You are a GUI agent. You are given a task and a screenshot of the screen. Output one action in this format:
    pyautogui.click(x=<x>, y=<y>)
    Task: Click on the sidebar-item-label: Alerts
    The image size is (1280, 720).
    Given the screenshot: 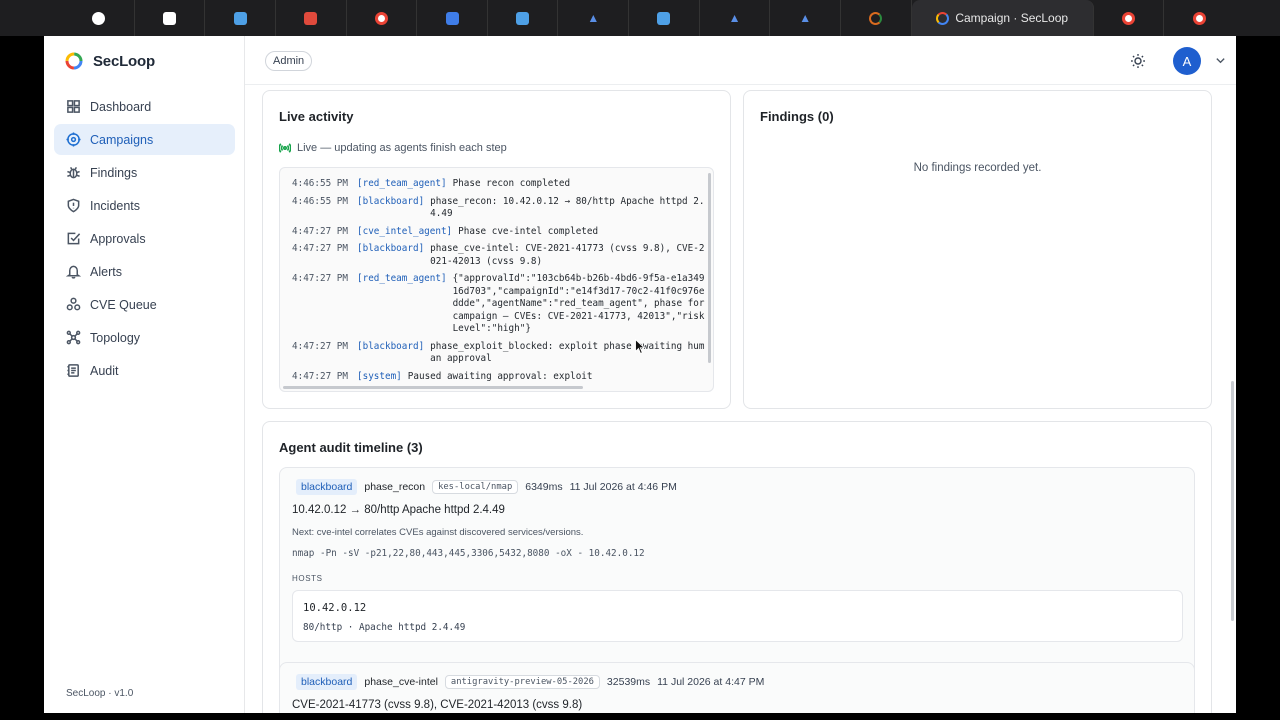 What is the action you would take?
    pyautogui.click(x=106, y=271)
    